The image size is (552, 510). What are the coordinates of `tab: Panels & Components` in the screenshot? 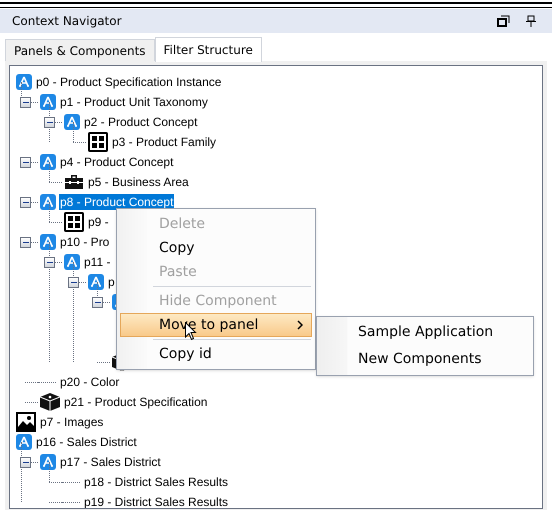 It's located at (80, 50).